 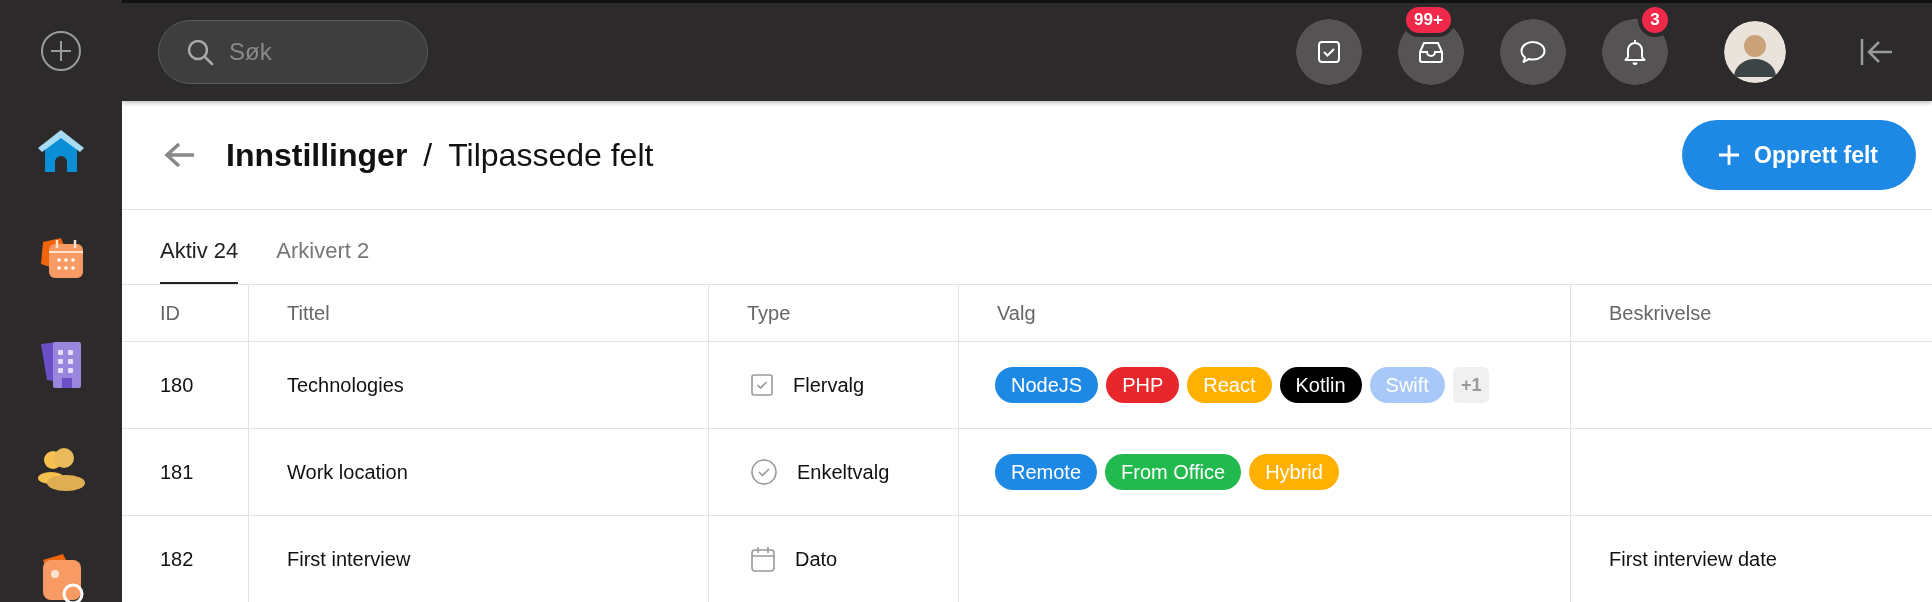 What do you see at coordinates (61, 51) in the screenshot?
I see `add-icon` at bounding box center [61, 51].